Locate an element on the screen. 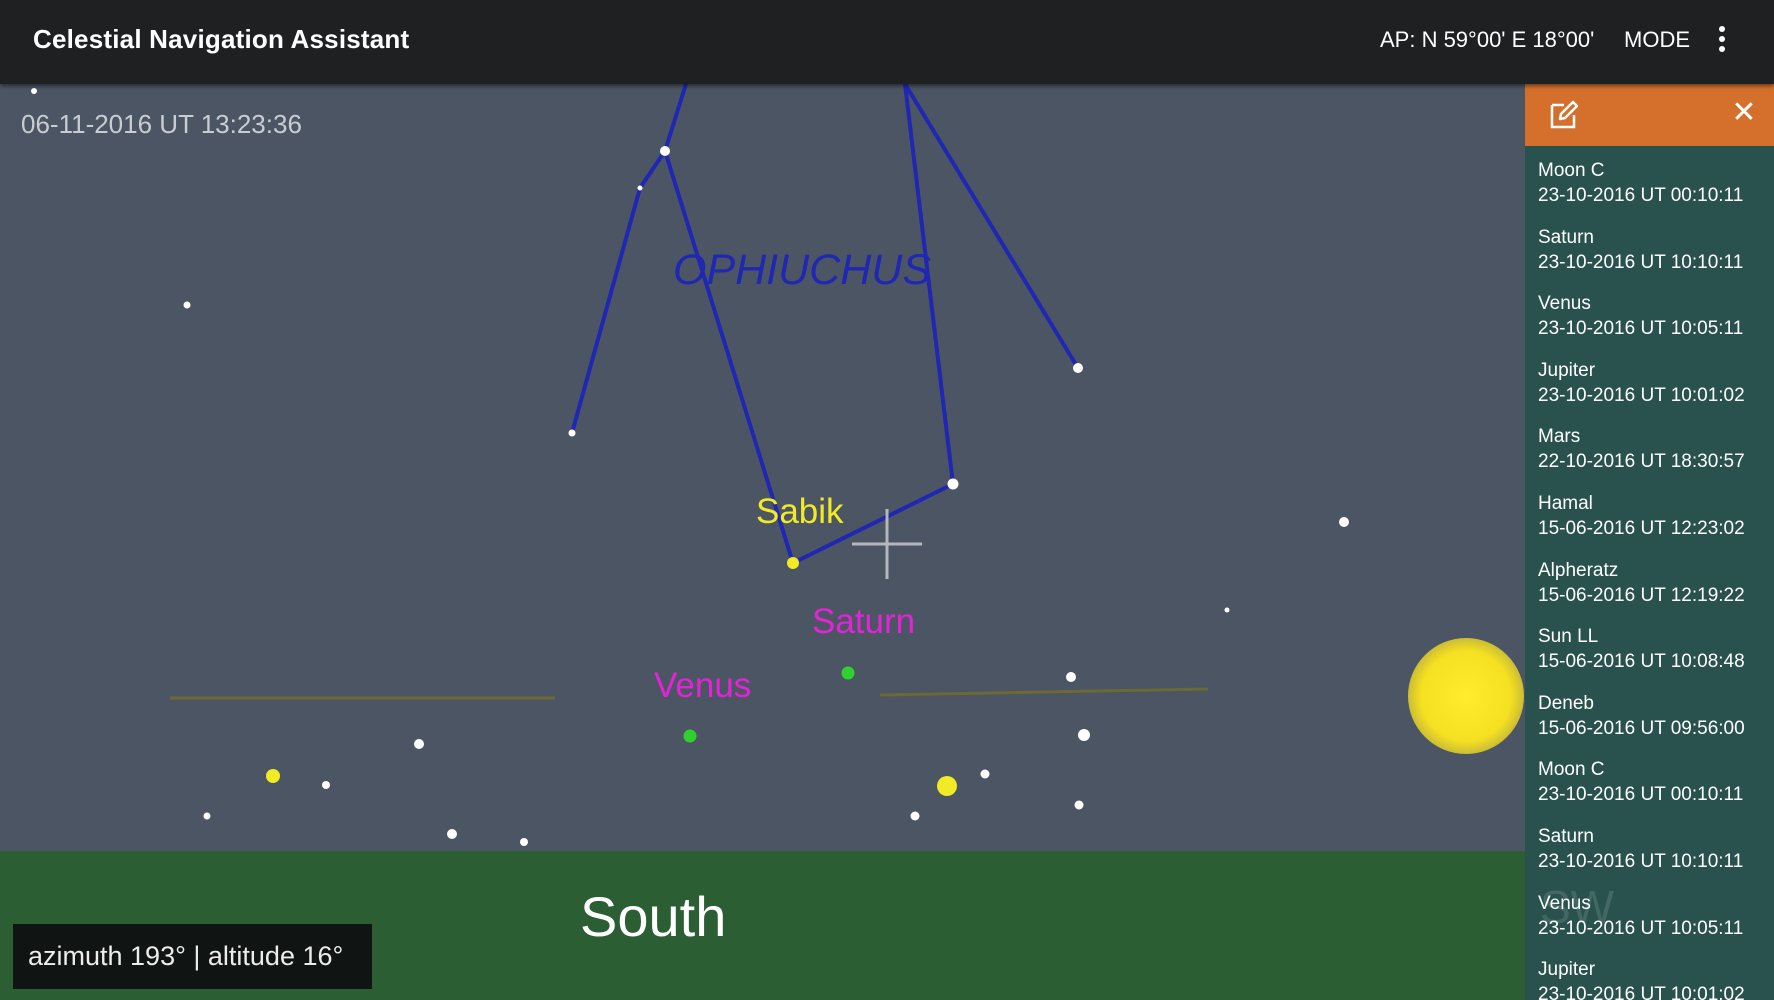 Image resolution: width=1774 pixels, height=1000 pixels. list-item: Mars 22-10-2016 UT 18:30:57 is located at coordinates (1649, 456).